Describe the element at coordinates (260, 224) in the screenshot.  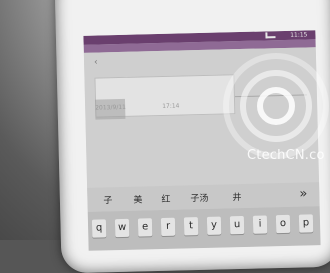
I see `key-i: i` at that location.